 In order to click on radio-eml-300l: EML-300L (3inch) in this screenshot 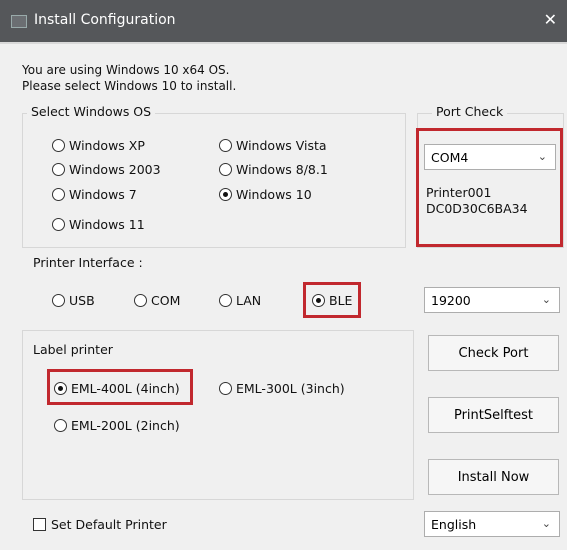, I will do `click(282, 388)`.